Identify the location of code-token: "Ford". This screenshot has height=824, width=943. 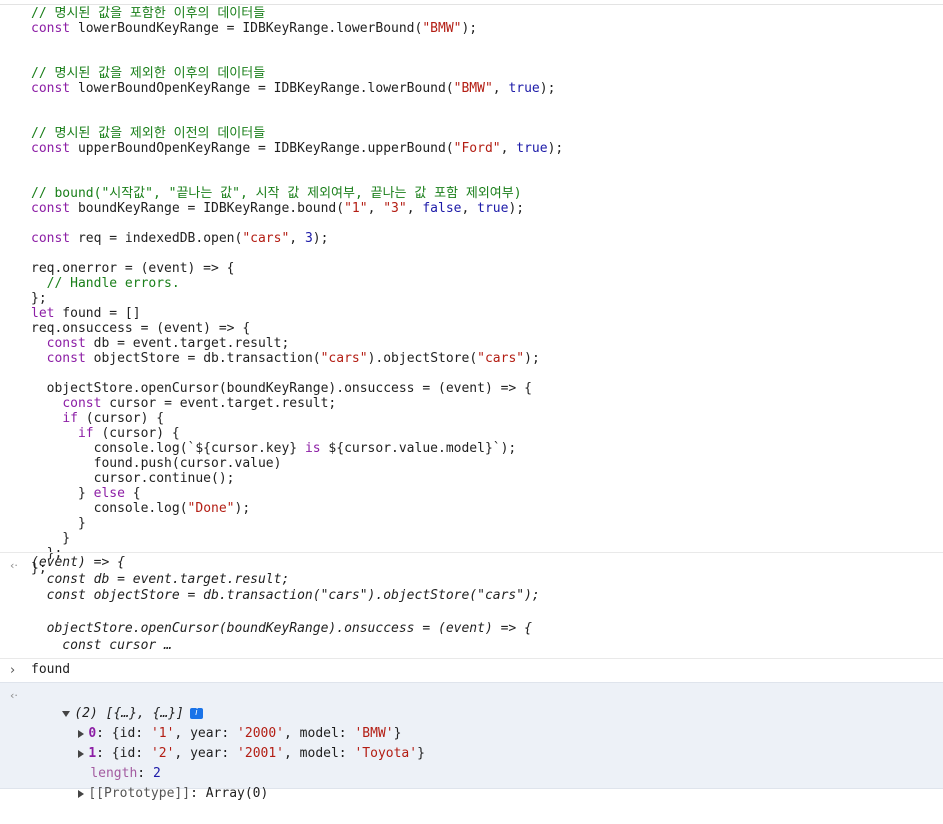
(477, 148).